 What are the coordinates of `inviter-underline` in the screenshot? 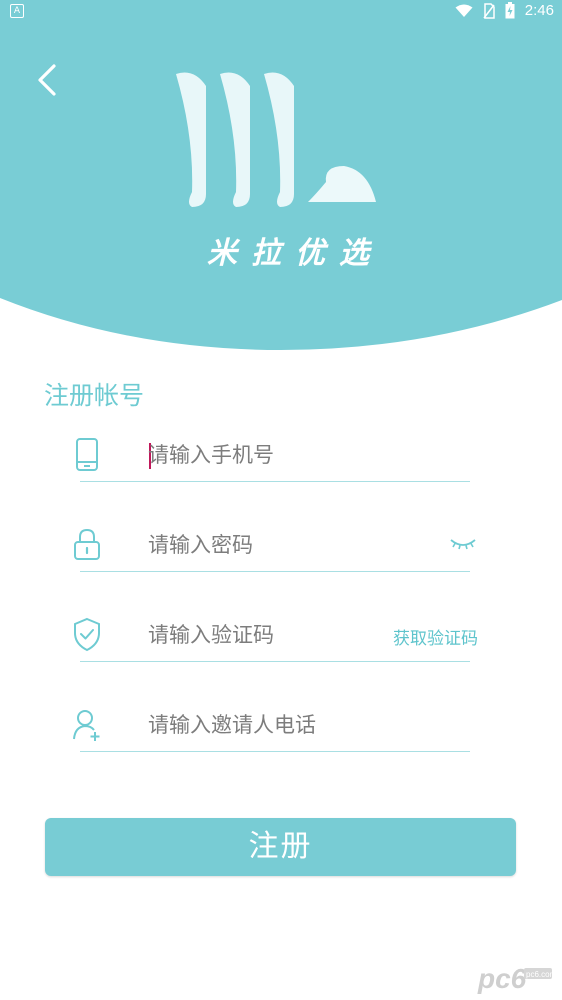 It's located at (275, 751).